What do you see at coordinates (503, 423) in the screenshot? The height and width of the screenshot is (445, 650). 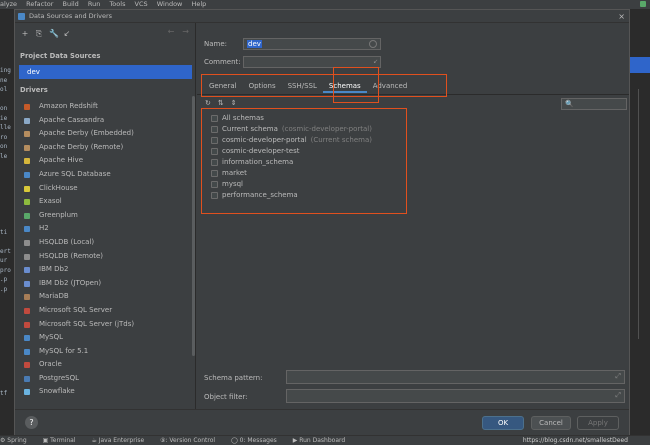 I see `ok-button: OK` at bounding box center [503, 423].